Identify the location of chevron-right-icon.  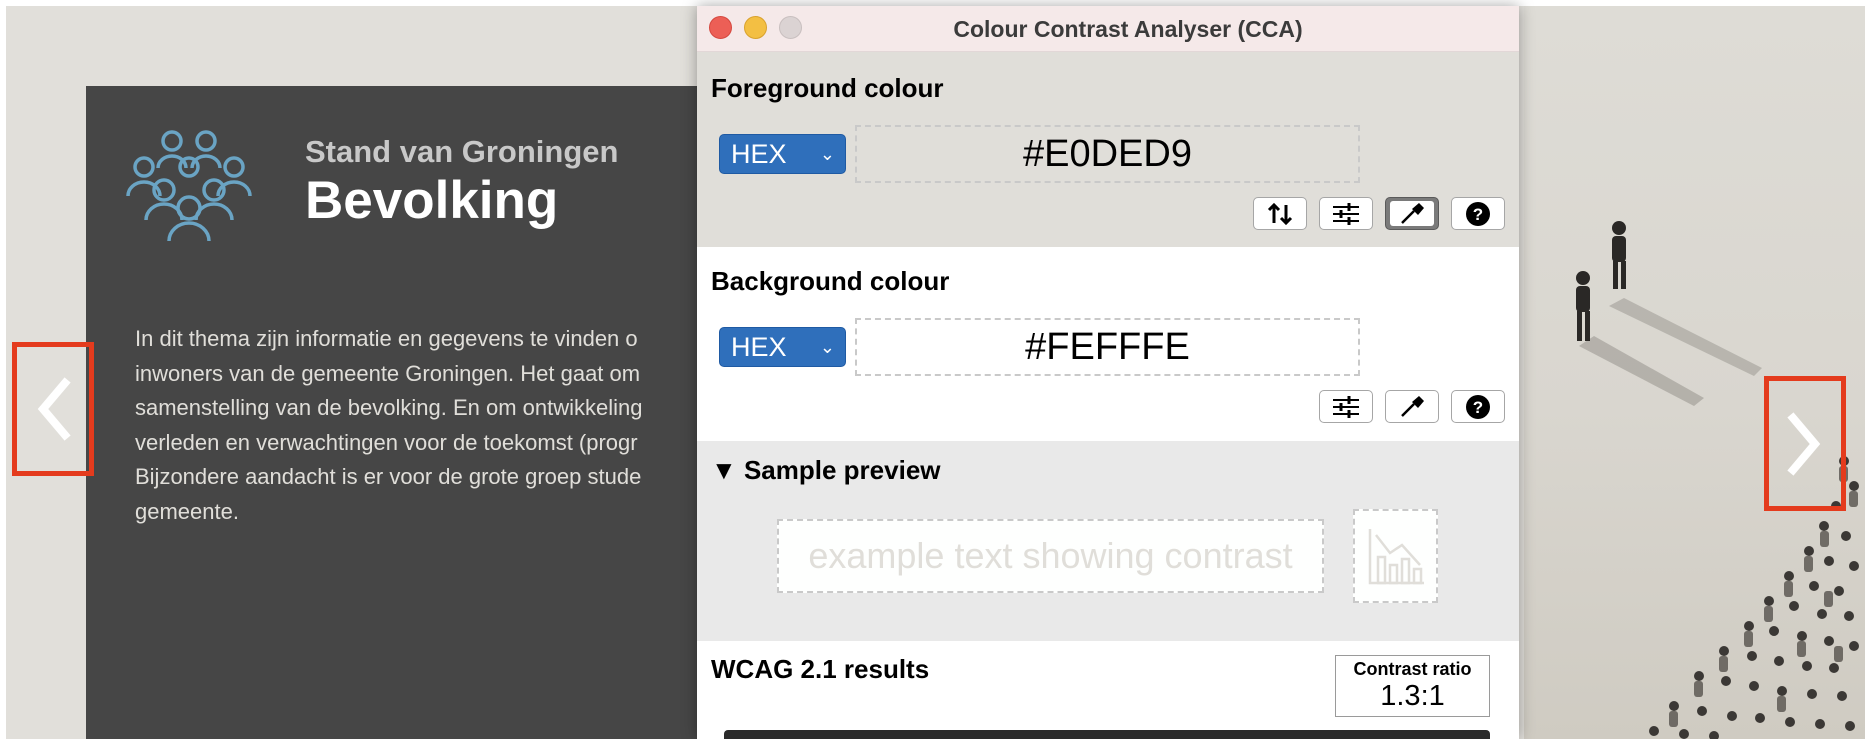
(1804, 443).